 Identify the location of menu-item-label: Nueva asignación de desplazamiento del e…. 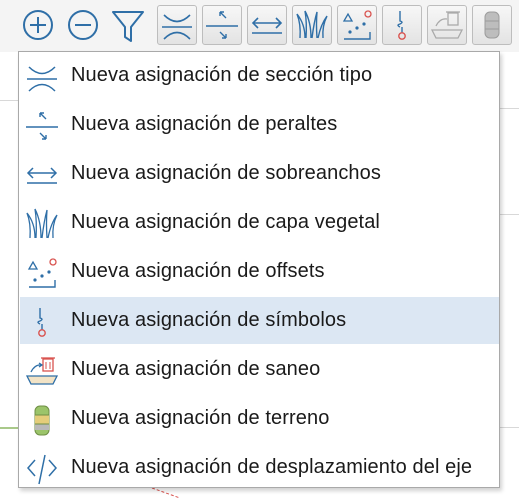
(272, 467).